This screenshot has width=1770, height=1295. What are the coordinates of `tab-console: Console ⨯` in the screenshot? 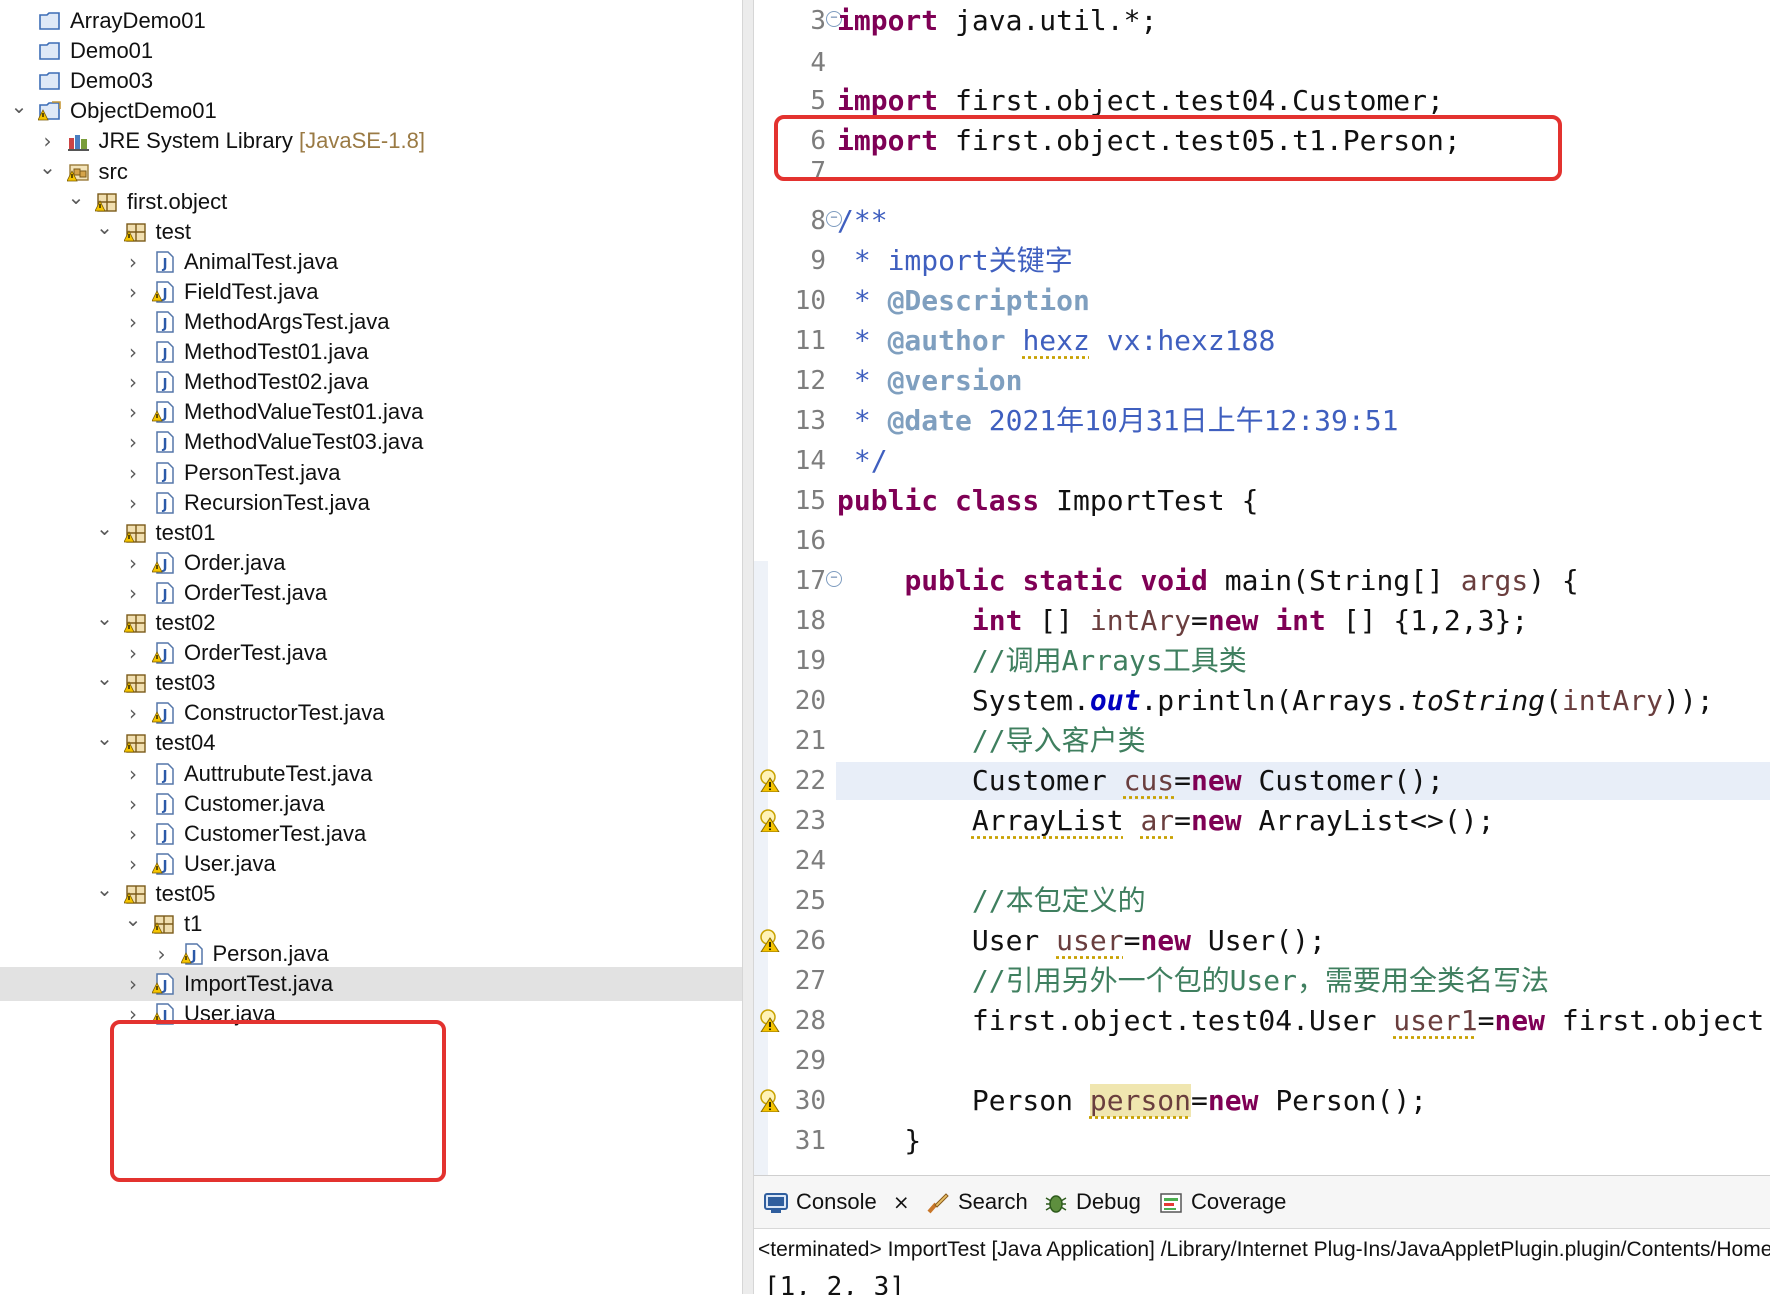 It's located at (837, 1202).